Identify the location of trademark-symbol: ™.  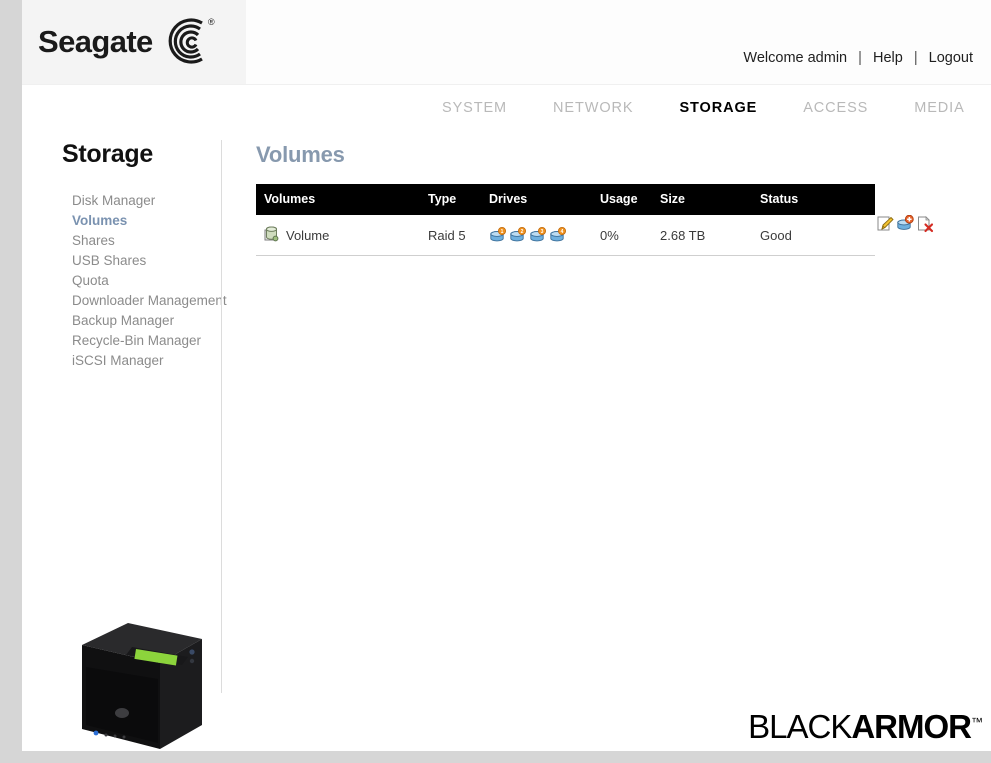
(977, 722).